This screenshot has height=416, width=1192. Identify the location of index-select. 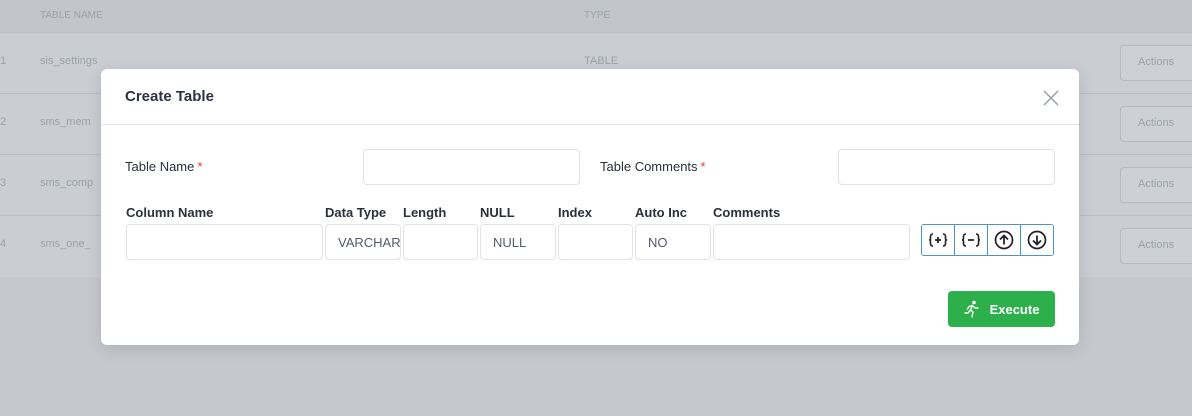
(595, 242).